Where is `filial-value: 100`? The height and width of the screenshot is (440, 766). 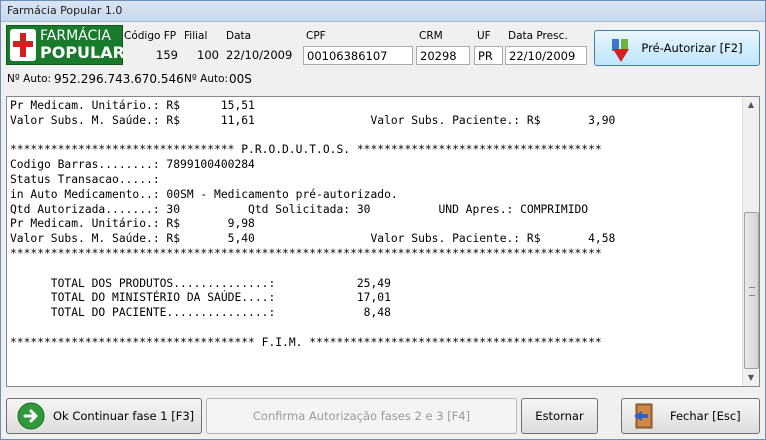 filial-value: 100 is located at coordinates (208, 55).